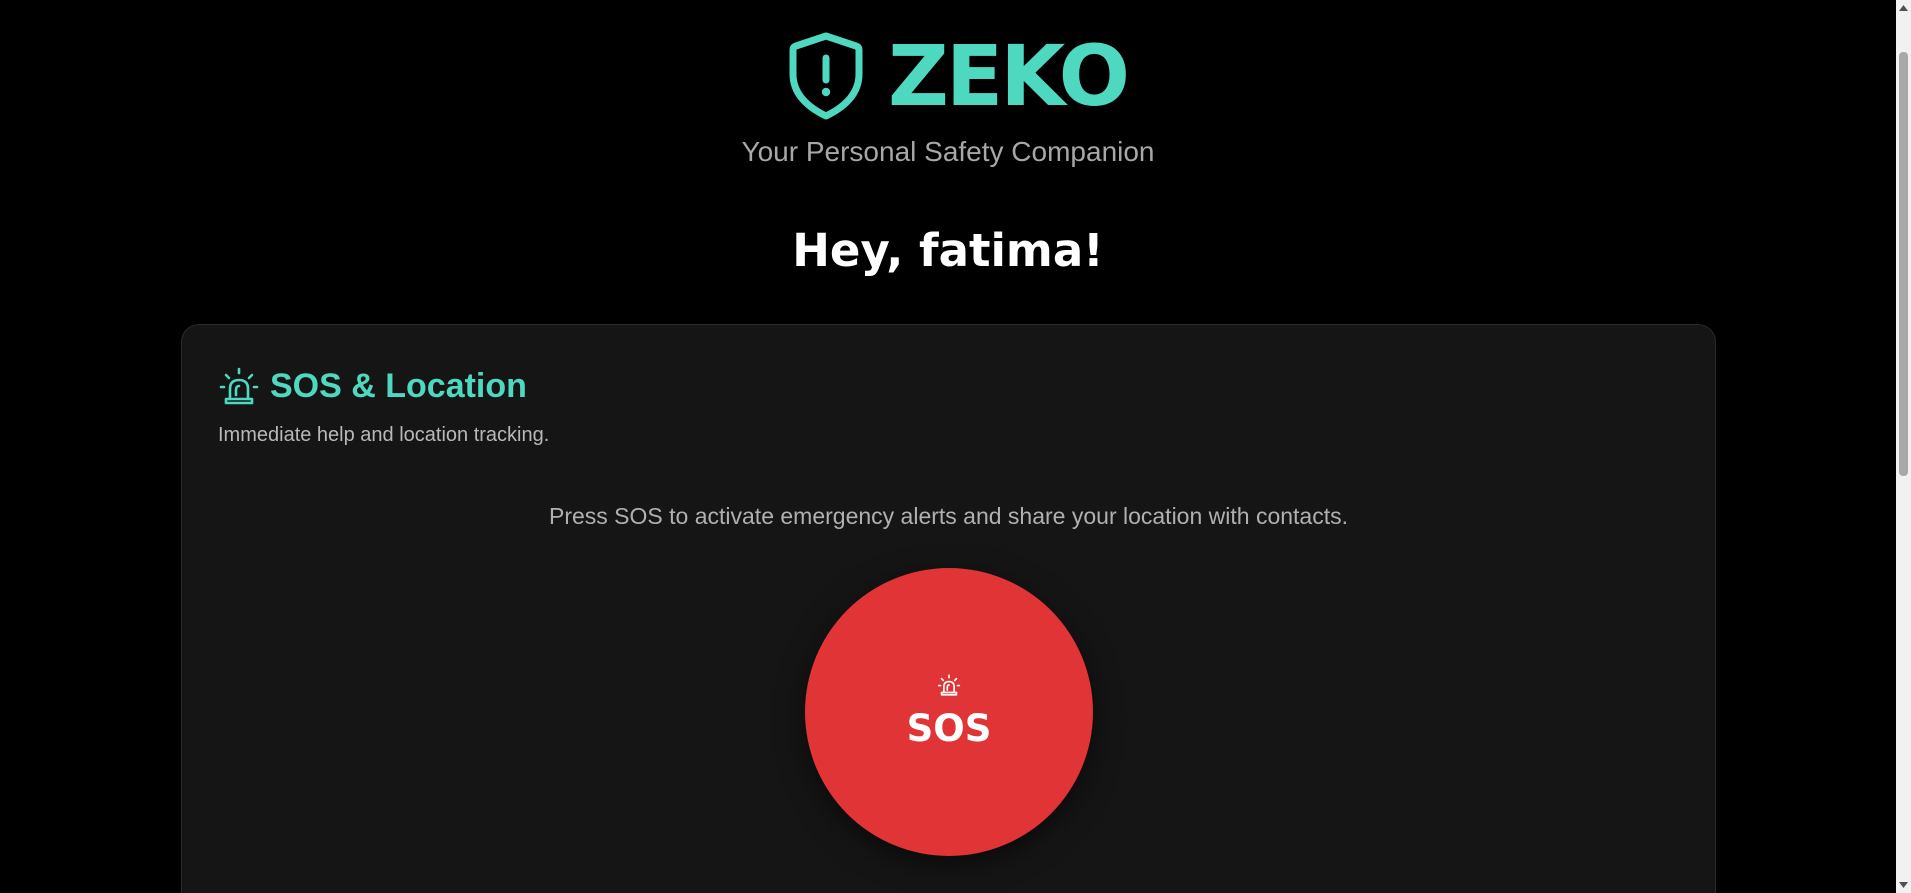  What do you see at coordinates (948, 151) in the screenshot?
I see `tagline: Your Personal Safety Companion` at bounding box center [948, 151].